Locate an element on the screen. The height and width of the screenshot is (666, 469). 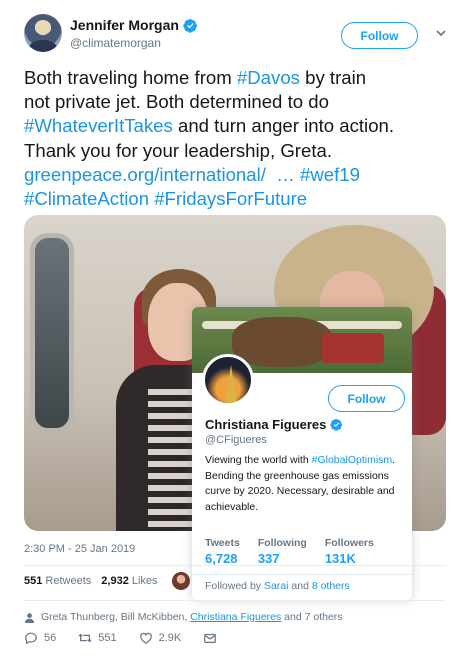
hashtag-fridaysforfuture: #FridaysForFuture is located at coordinates (230, 198).